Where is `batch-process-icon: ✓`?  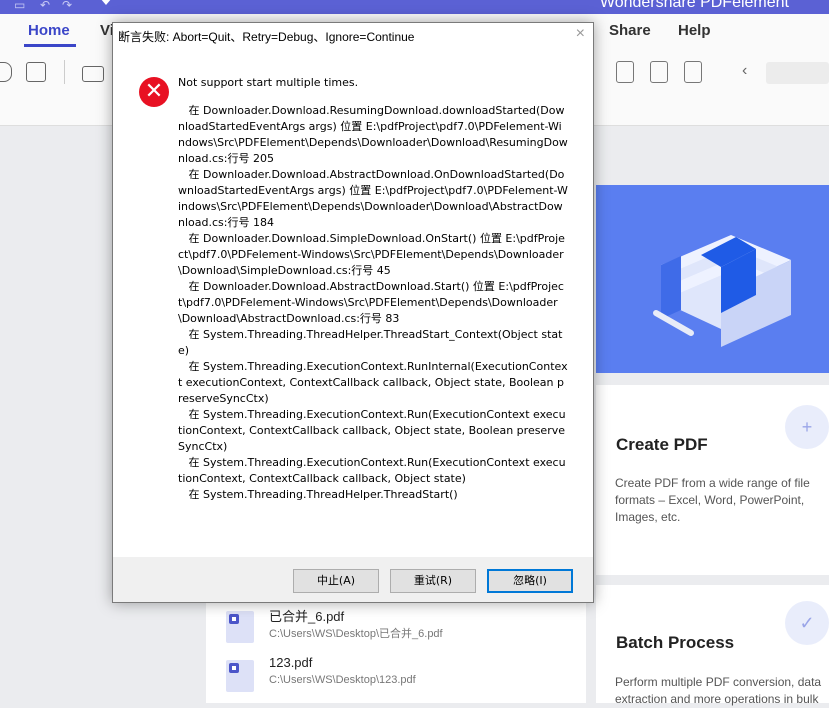 batch-process-icon: ✓ is located at coordinates (807, 623).